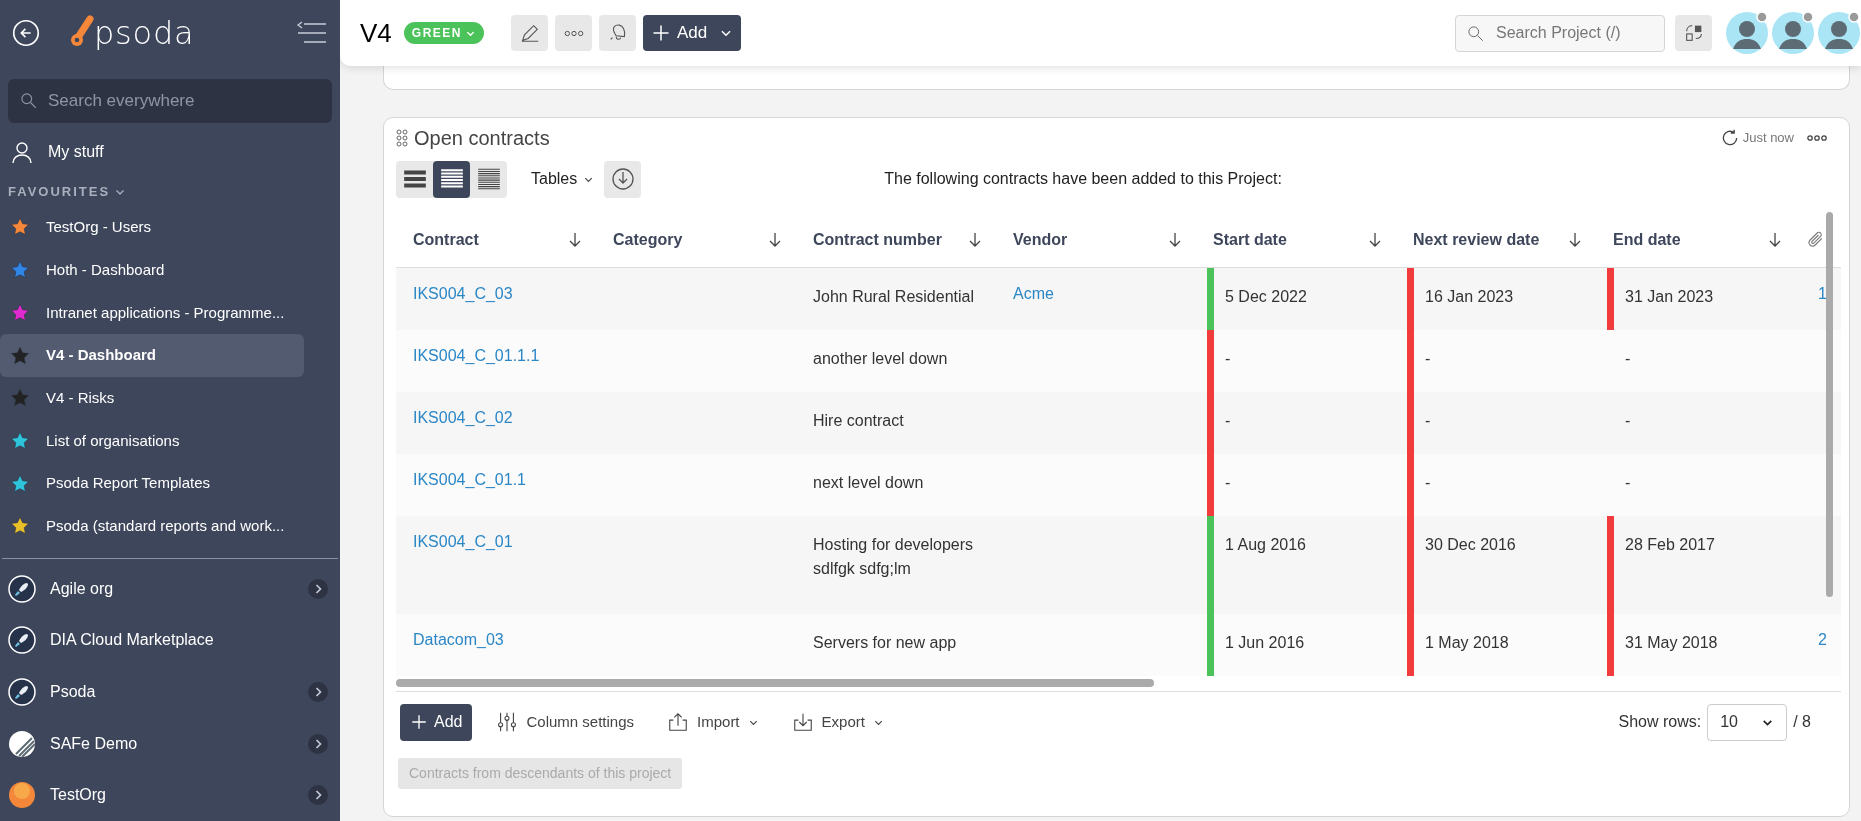 This screenshot has width=1861, height=821. I want to click on organisation-logo-icon, so click(22, 795).